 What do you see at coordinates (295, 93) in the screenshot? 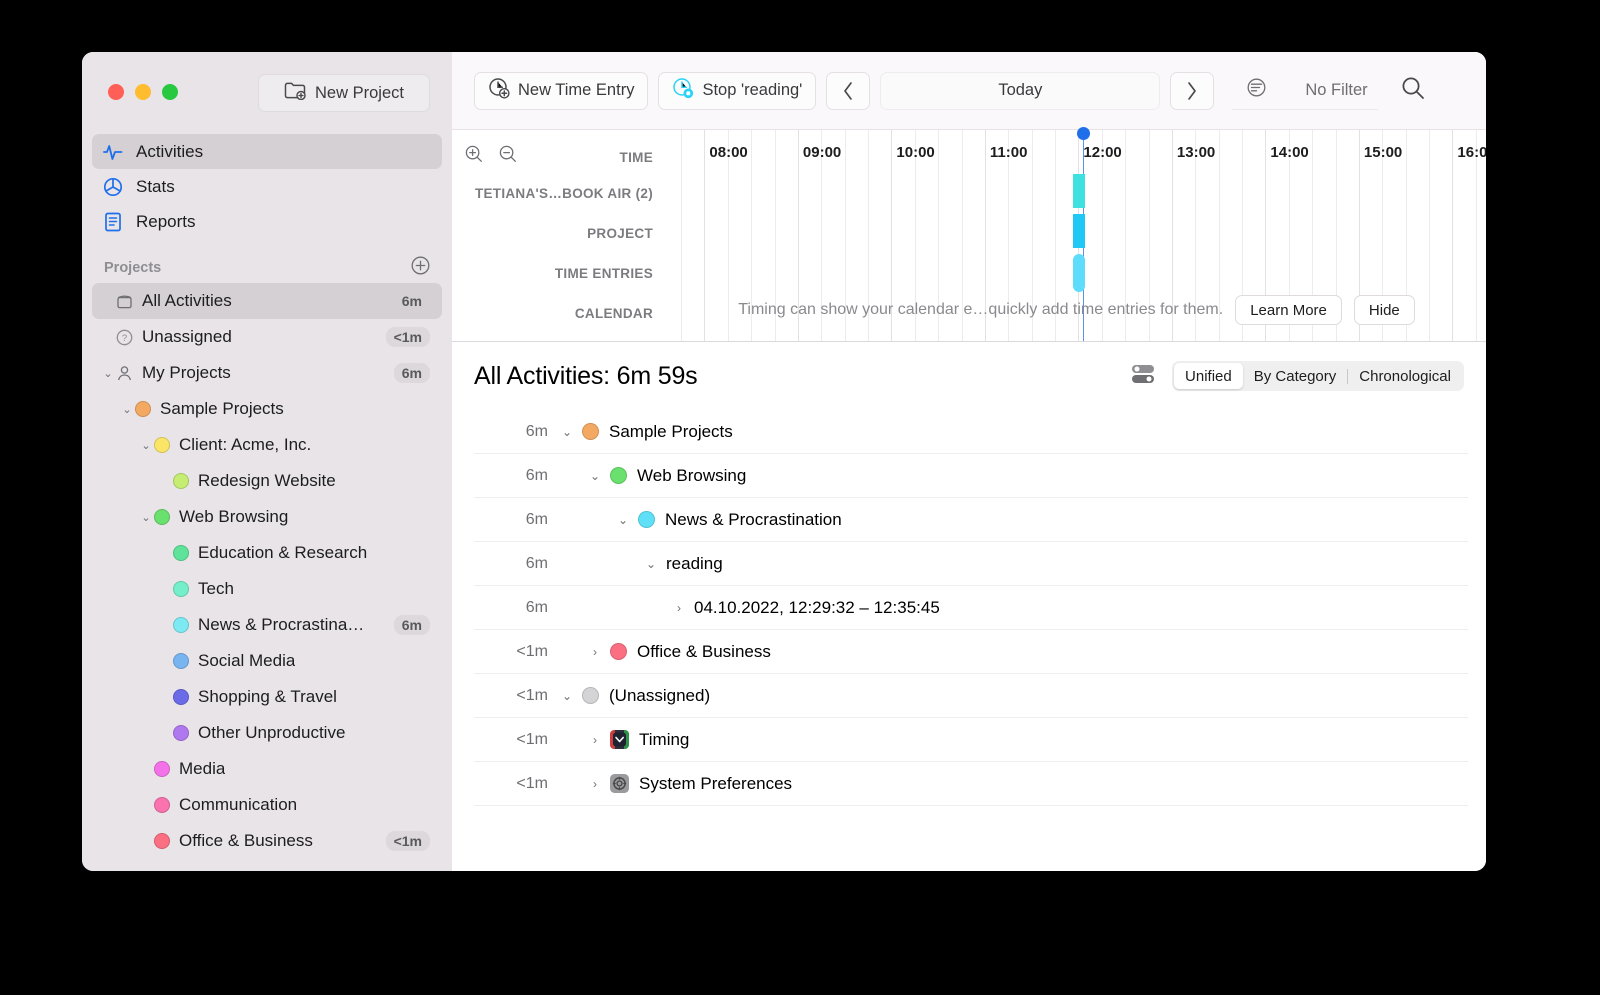
I see `folder-plus-icon` at bounding box center [295, 93].